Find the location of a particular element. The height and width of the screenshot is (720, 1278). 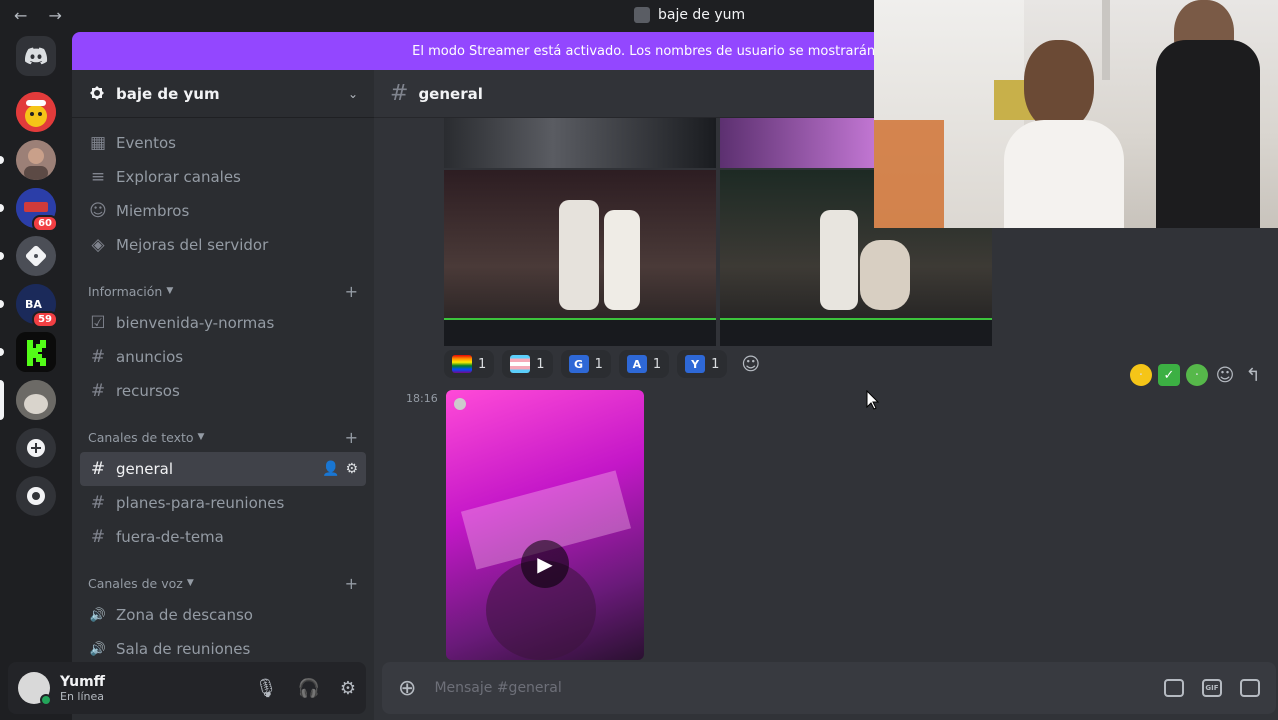

category-voz: Canales de voz ▼ + is located at coordinates (223, 583).